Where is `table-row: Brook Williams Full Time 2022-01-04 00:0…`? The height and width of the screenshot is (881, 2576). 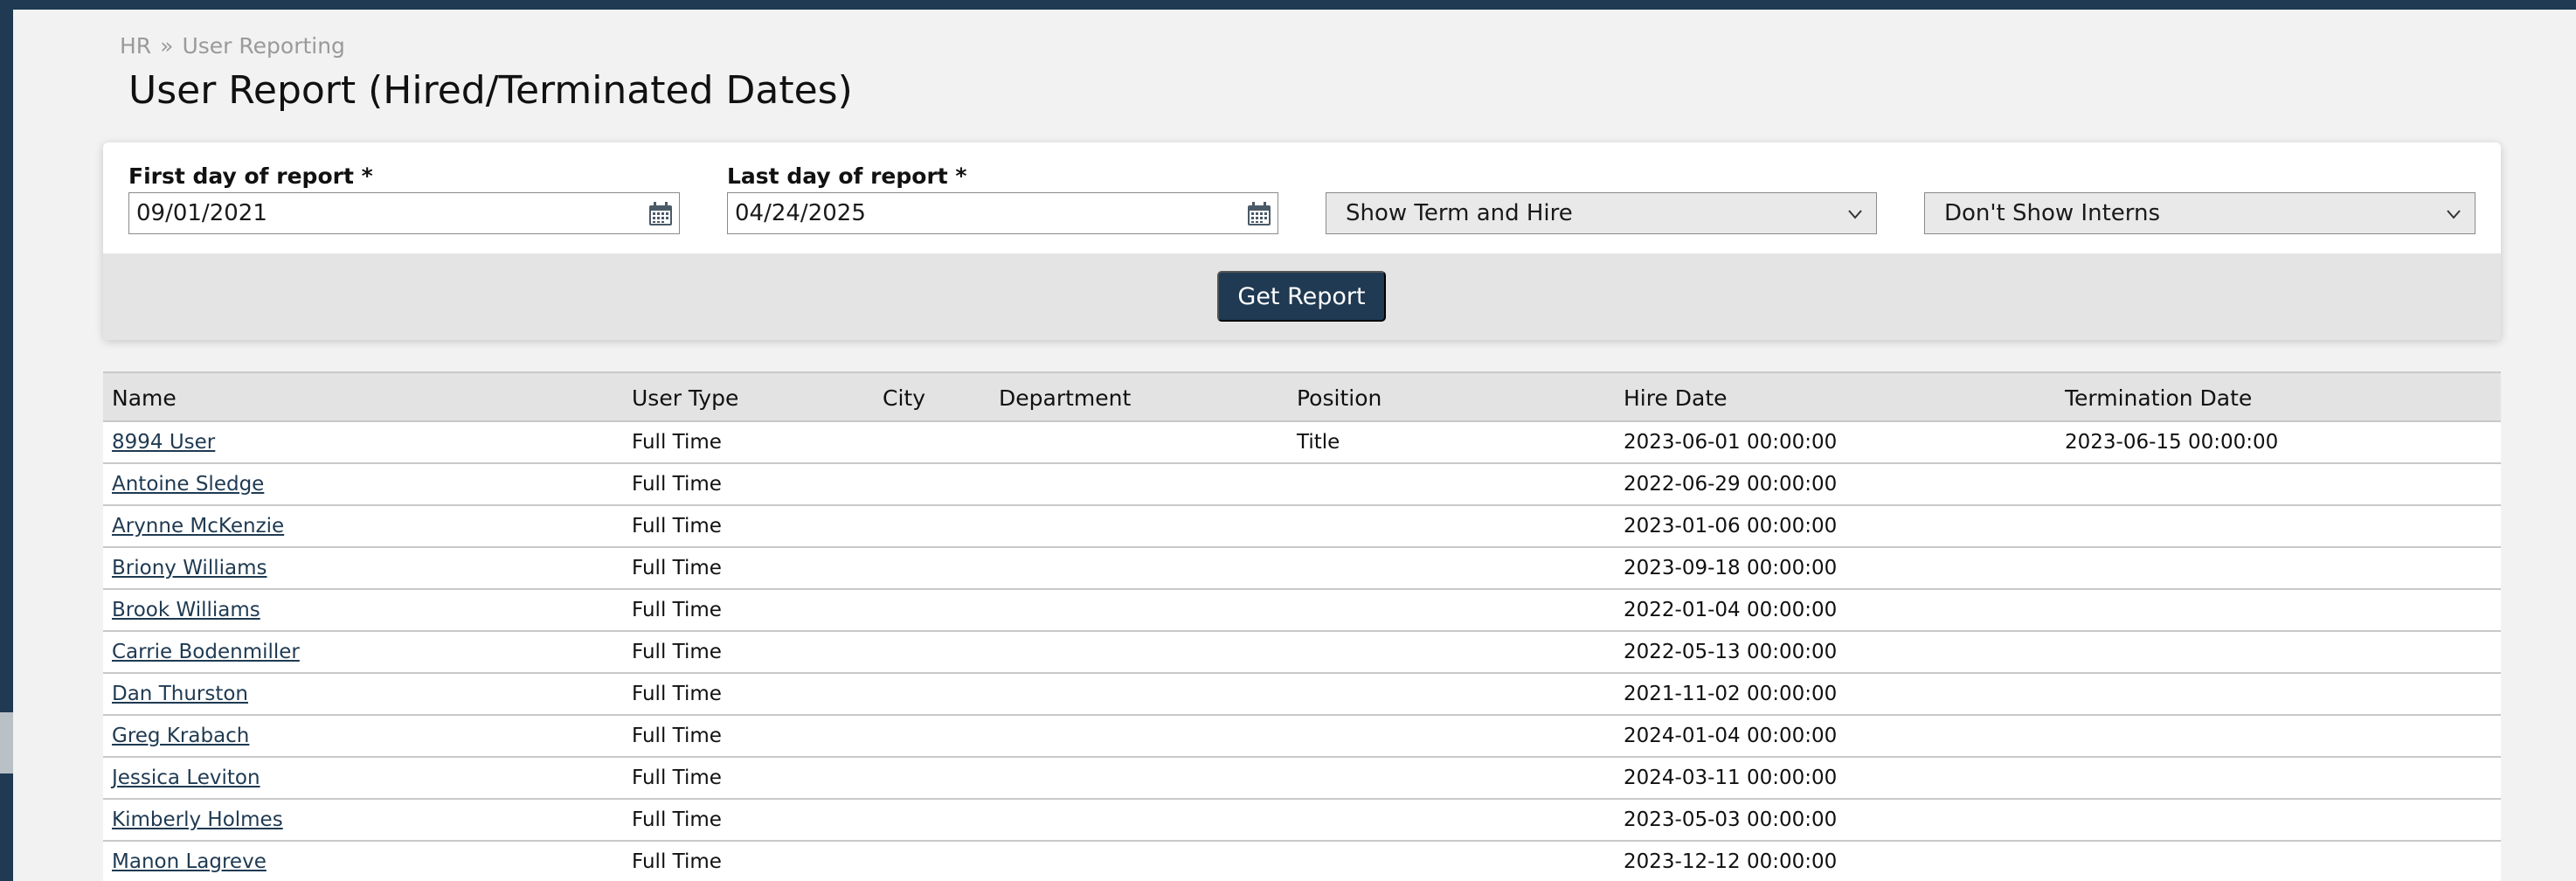 table-row: Brook Williams Full Time 2022-01-04 00:0… is located at coordinates (1302, 611).